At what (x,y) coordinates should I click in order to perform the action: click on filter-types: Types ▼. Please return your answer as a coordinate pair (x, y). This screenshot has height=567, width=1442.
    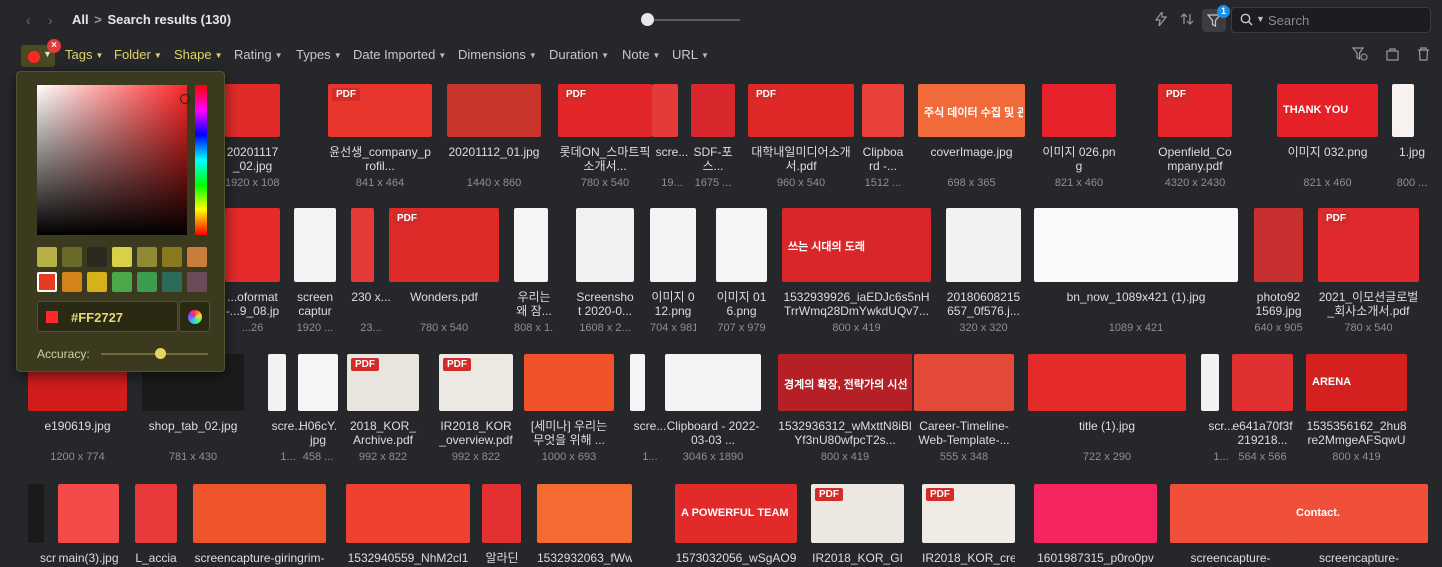
    Looking at the image, I should click on (319, 54).